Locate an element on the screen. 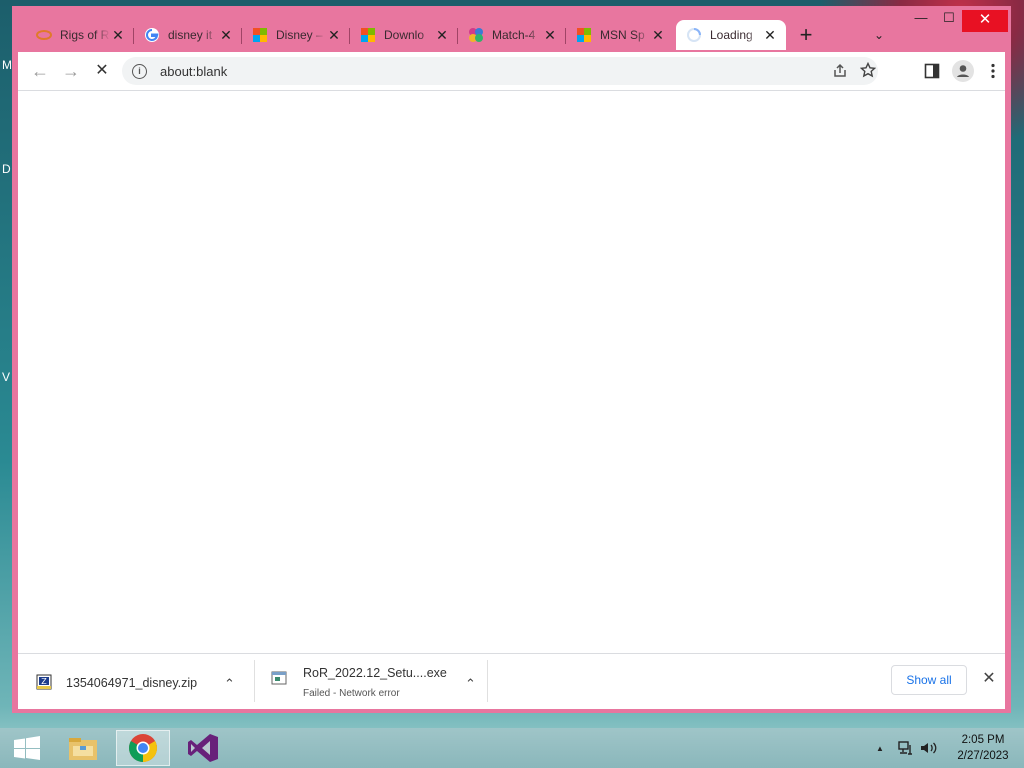 The width and height of the screenshot is (1024, 768). download-filename: 1354064971_disney.zip is located at coordinates (132, 683).